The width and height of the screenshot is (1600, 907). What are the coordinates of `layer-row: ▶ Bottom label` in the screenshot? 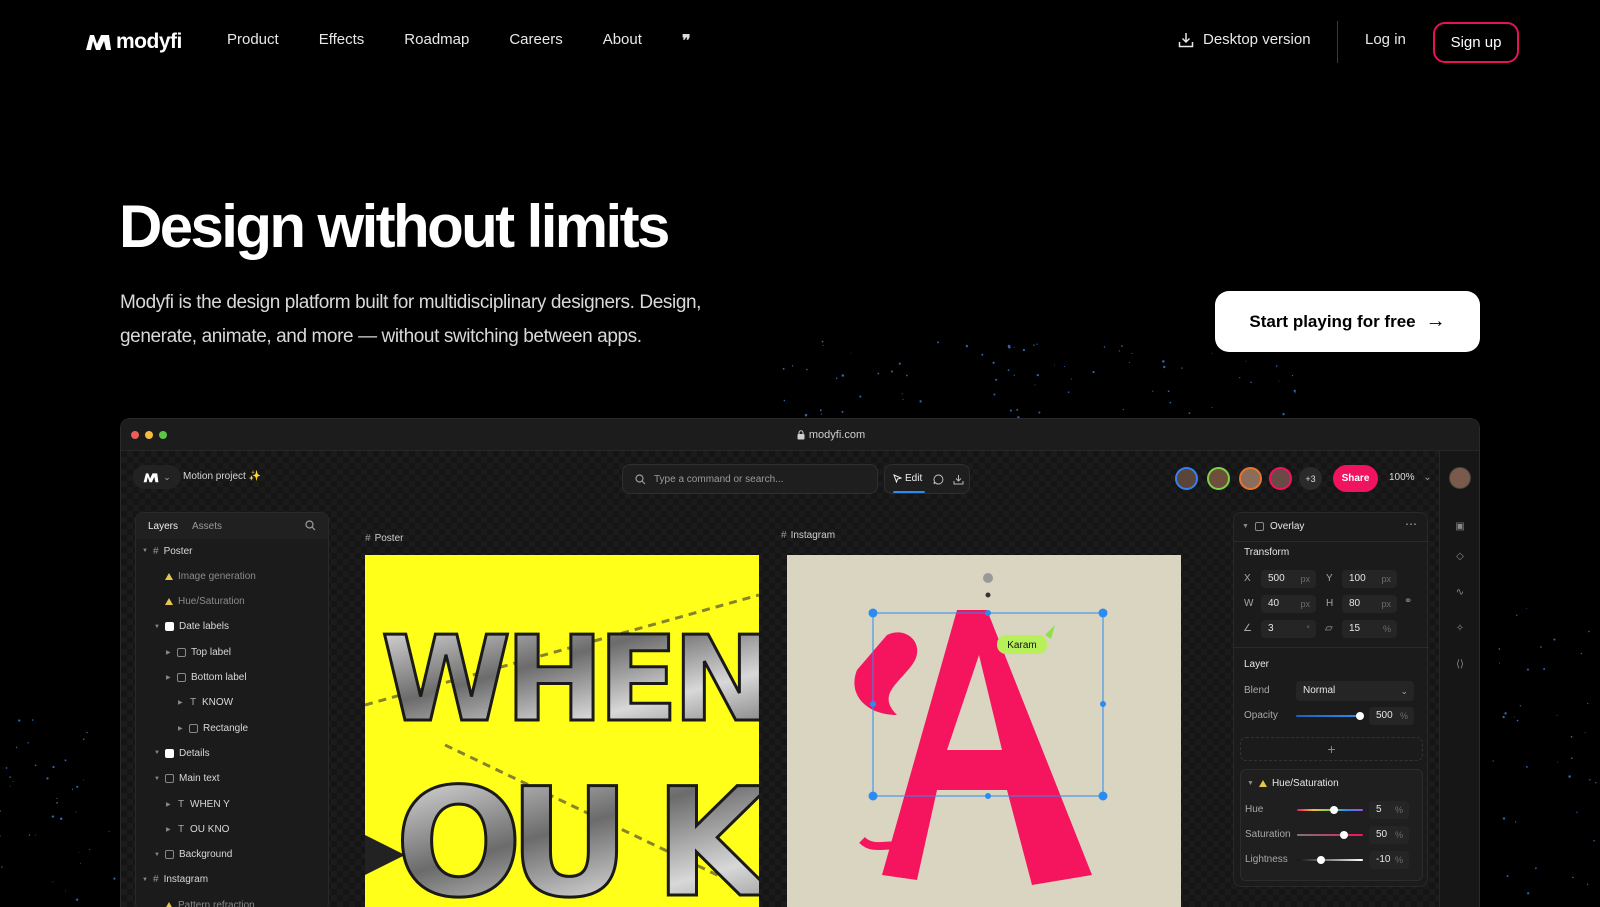 It's located at (206, 678).